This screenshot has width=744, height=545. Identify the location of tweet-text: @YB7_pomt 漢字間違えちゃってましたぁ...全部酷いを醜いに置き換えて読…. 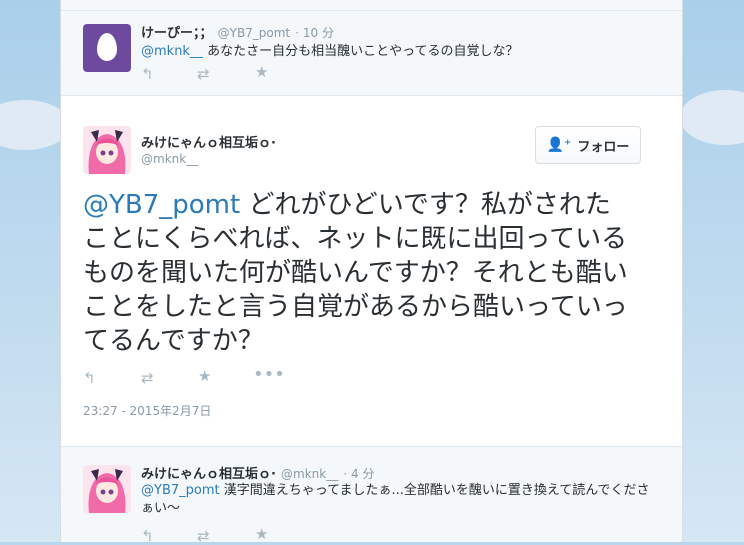
(401, 500).